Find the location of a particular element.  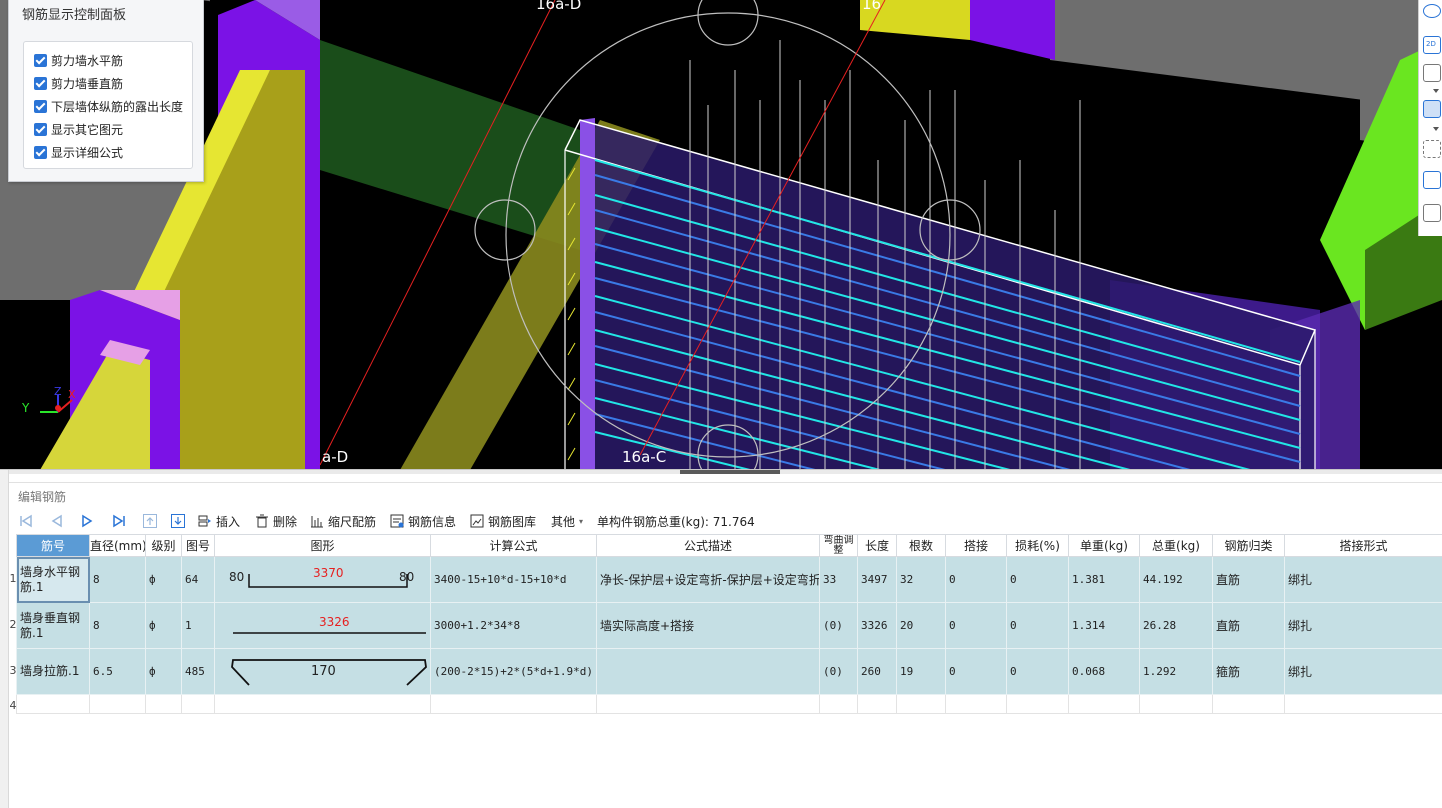

last-record-icon is located at coordinates (119, 521).